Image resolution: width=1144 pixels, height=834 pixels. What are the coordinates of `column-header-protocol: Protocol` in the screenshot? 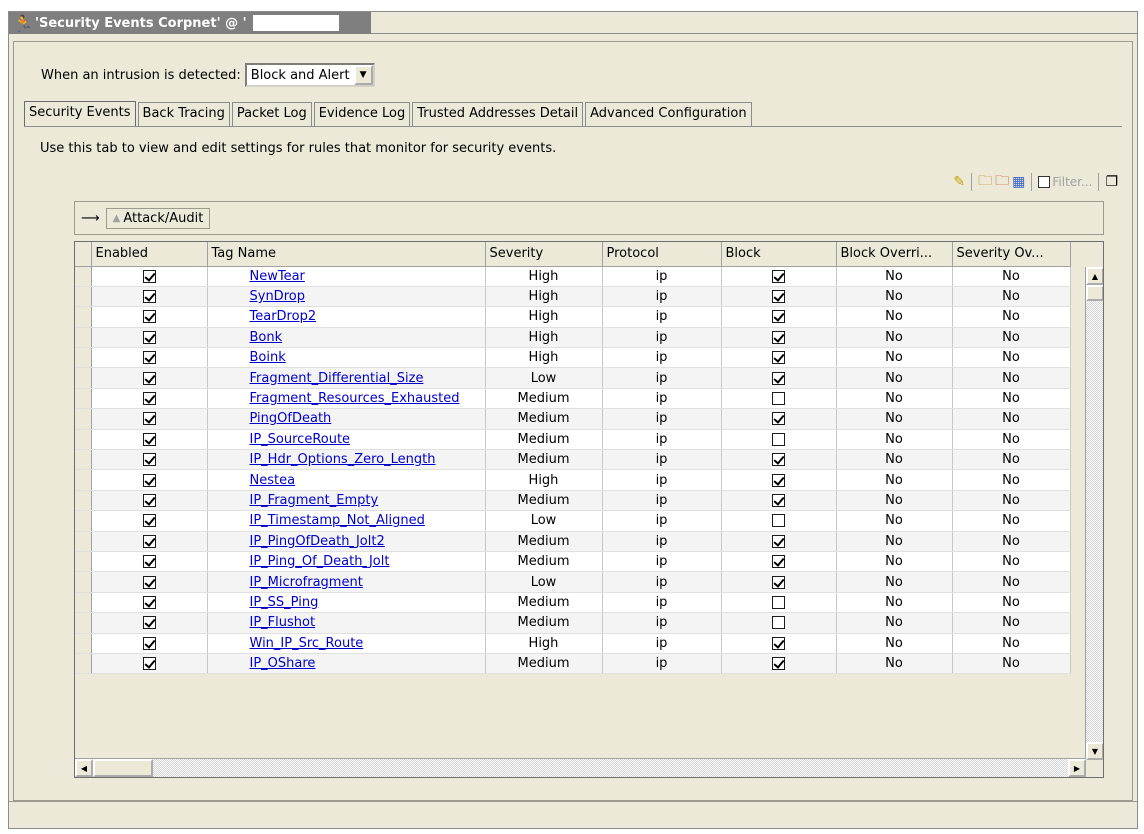 It's located at (662, 254).